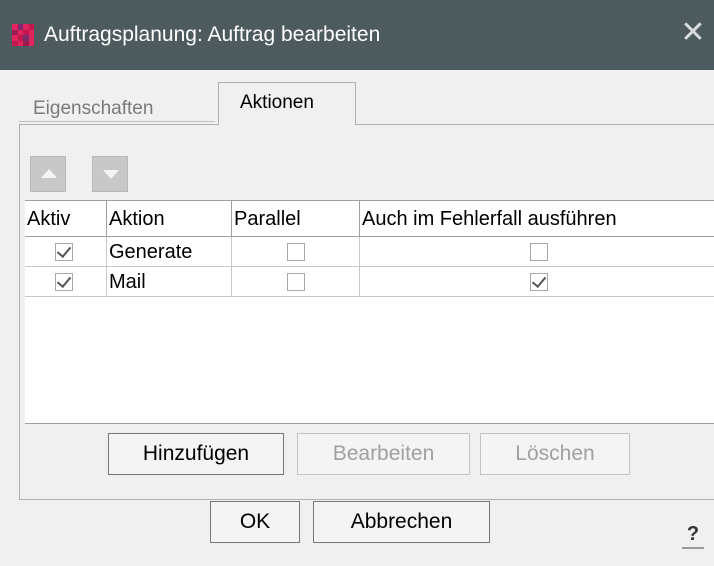 This screenshot has height=566, width=714. I want to click on move-down-button, so click(110, 174).